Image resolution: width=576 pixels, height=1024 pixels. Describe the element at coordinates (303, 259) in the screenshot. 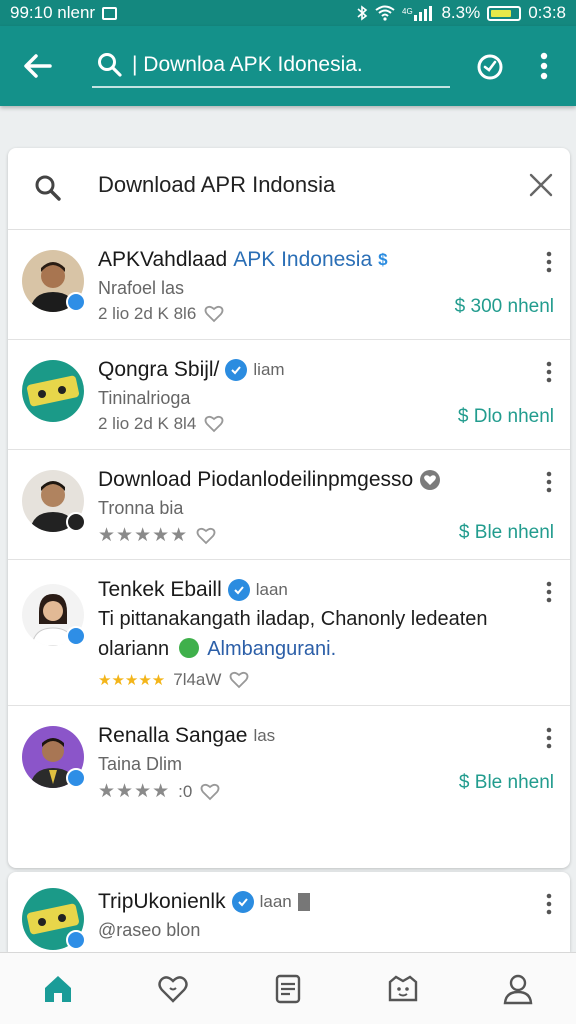

I see `result-name-highlight: APK Indonesia` at that location.